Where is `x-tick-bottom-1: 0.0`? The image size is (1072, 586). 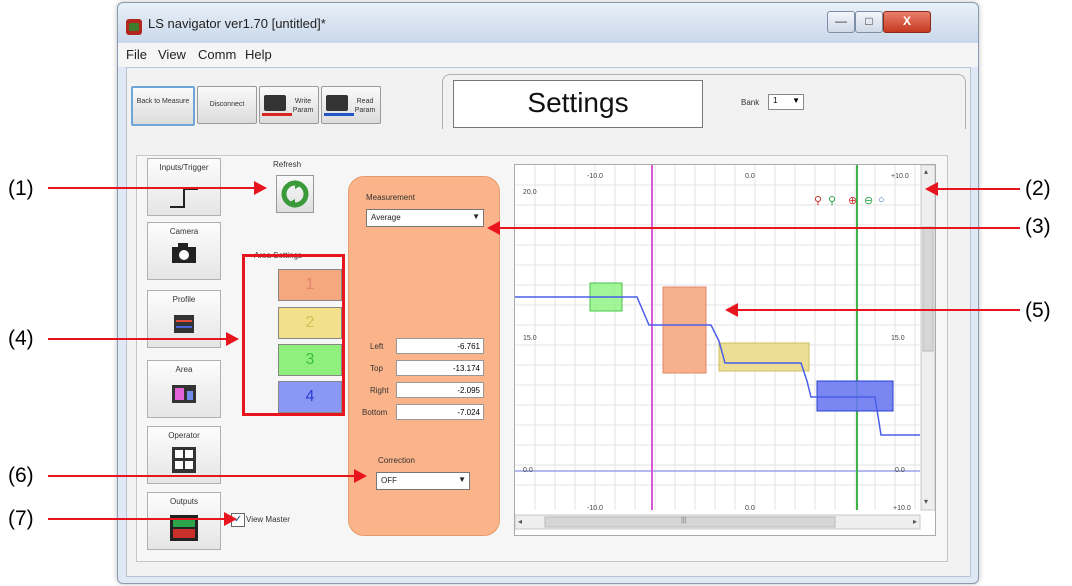
x-tick-bottom-1: 0.0 is located at coordinates (750, 508).